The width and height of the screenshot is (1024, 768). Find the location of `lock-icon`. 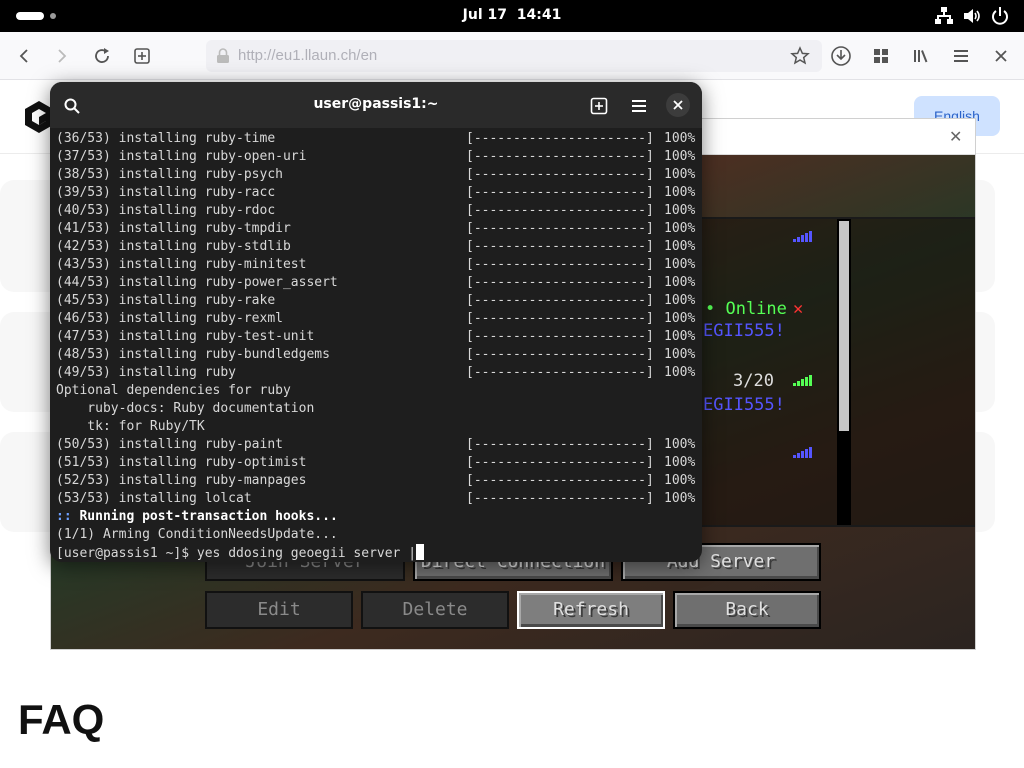

lock-icon is located at coordinates (223, 58).